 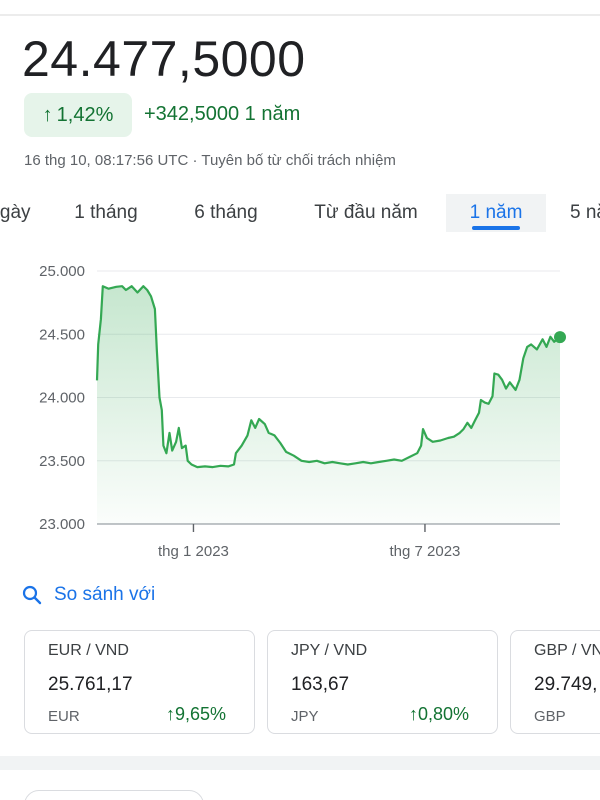 What do you see at coordinates (496, 228) in the screenshot?
I see `active-tab-indicator` at bounding box center [496, 228].